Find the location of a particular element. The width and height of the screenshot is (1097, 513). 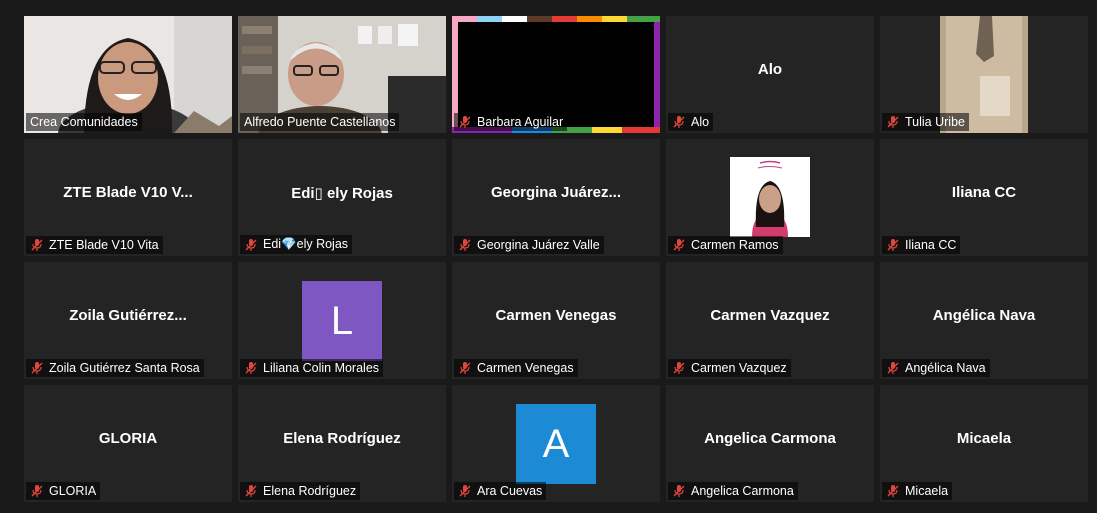

participant-display-name: Micaela is located at coordinates (984, 438).